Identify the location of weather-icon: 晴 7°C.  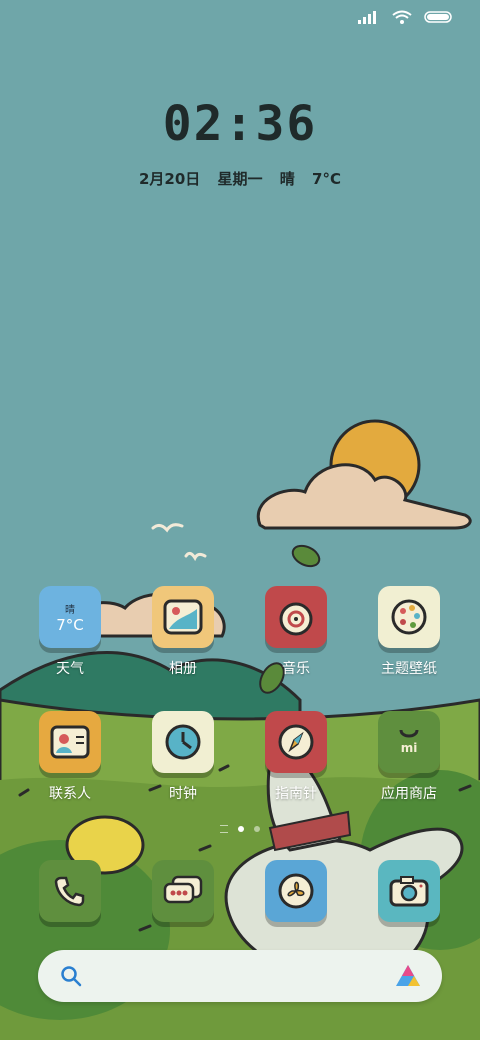
(70, 617).